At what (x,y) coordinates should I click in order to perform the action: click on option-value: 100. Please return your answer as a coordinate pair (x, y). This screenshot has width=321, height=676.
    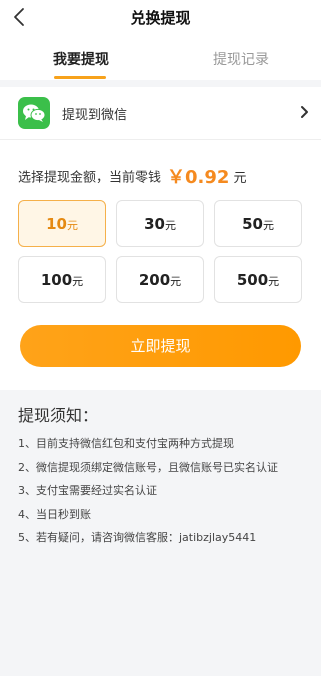
    Looking at the image, I should click on (56, 280).